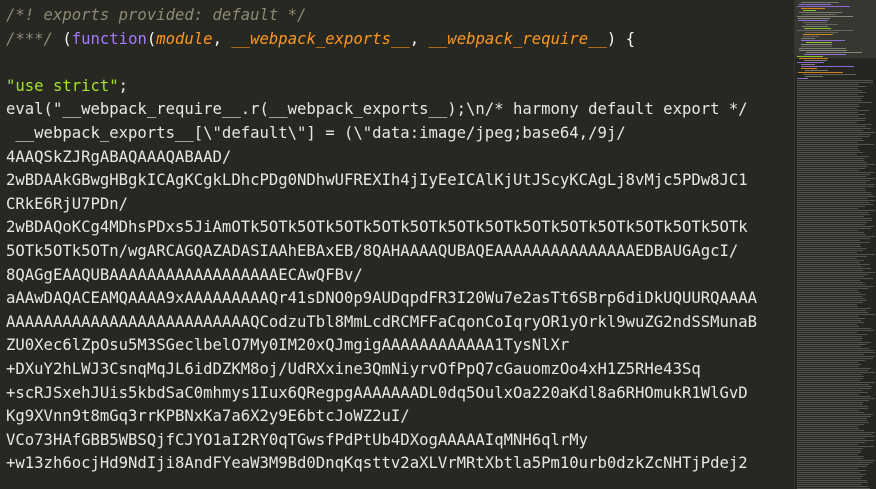  What do you see at coordinates (419, 38) in the screenshot?
I see `punctuation-token: ,` at bounding box center [419, 38].